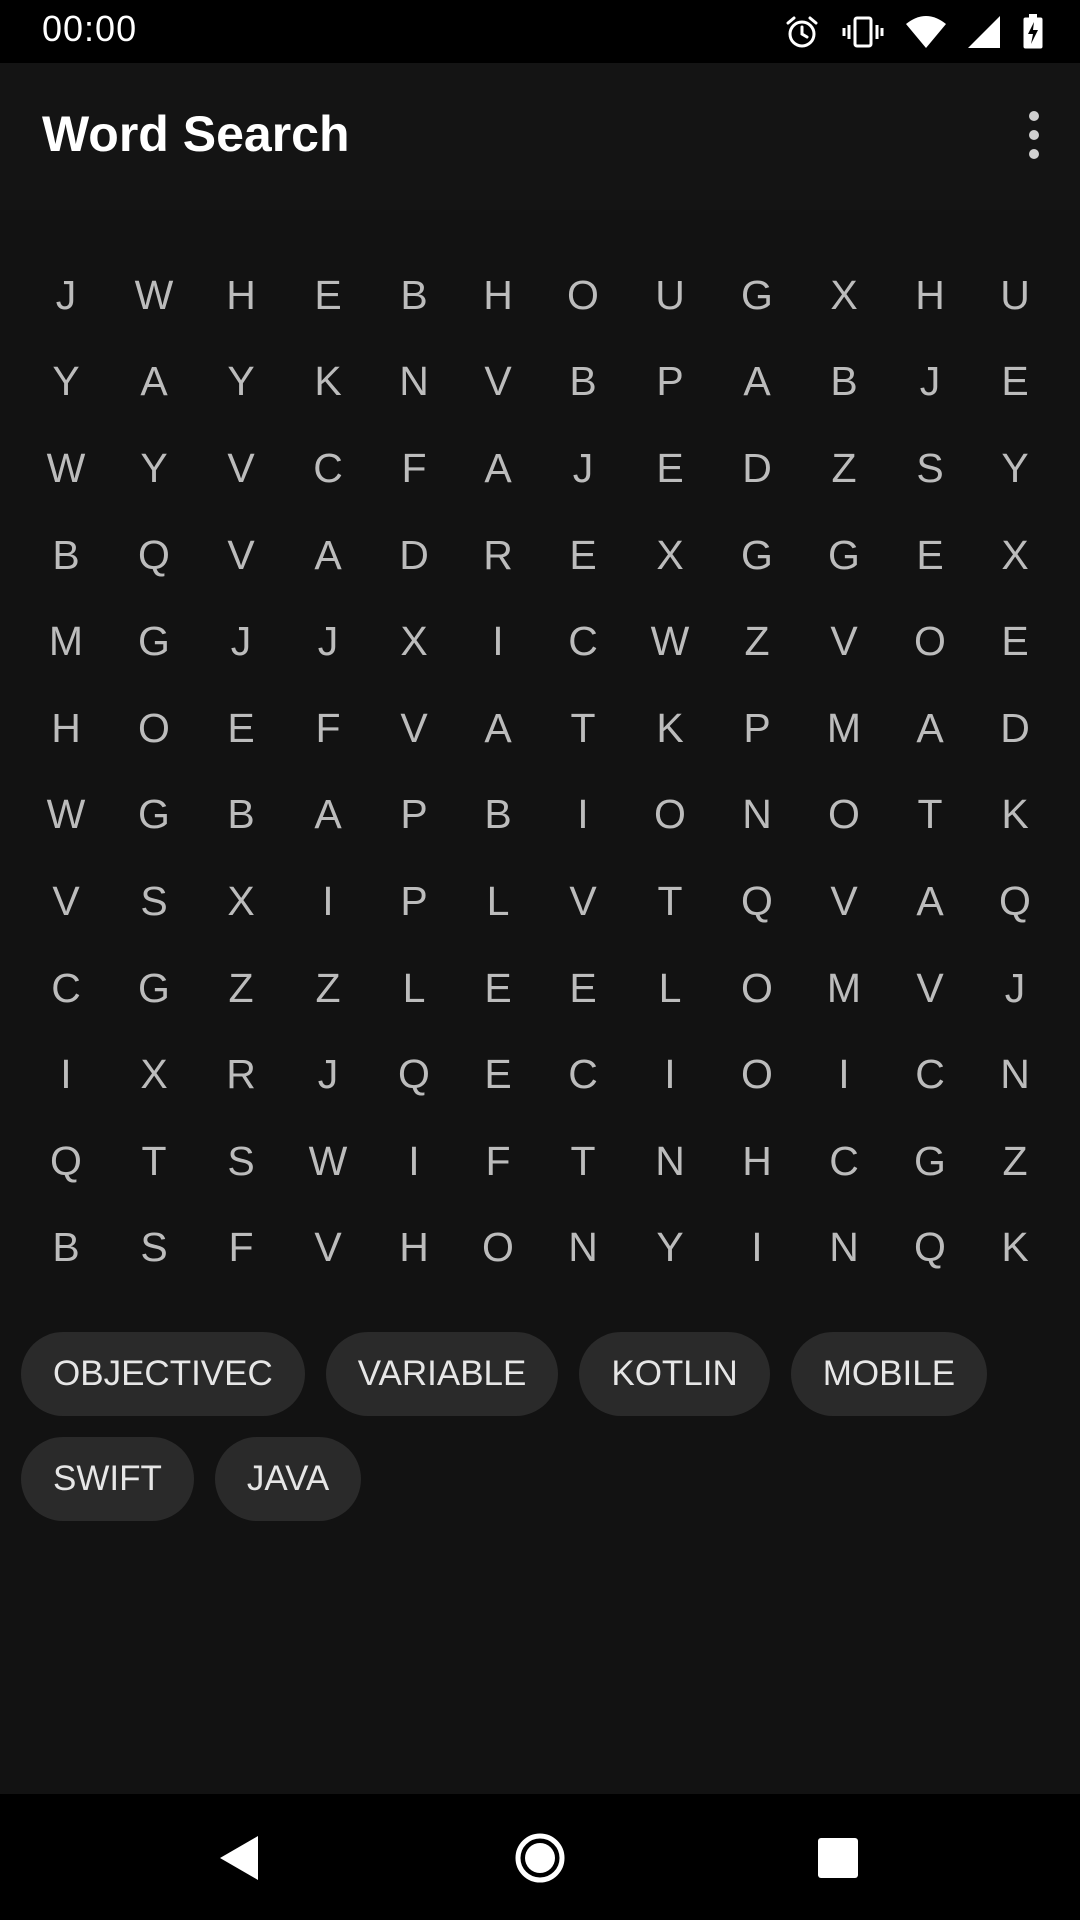  Describe the element at coordinates (583, 728) in the screenshot. I see `grid-letter: T` at that location.